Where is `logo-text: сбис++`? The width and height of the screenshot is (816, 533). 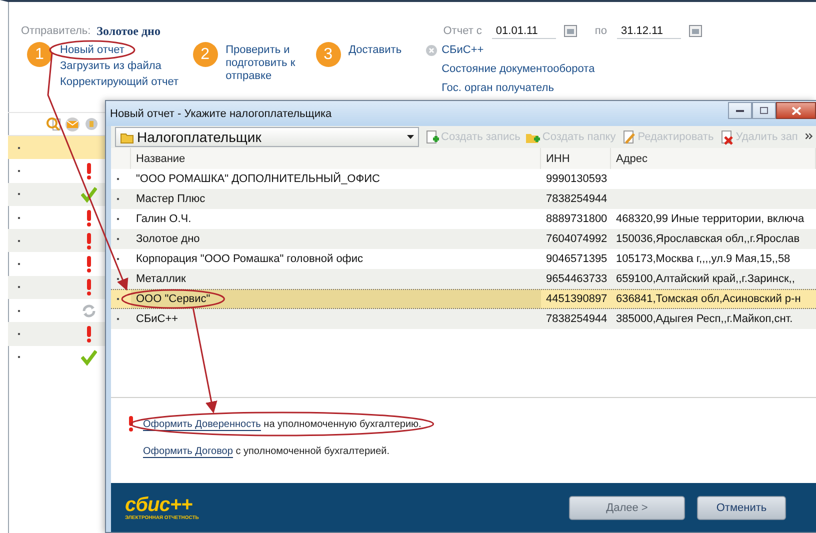
logo-text: сбис++ is located at coordinates (159, 504).